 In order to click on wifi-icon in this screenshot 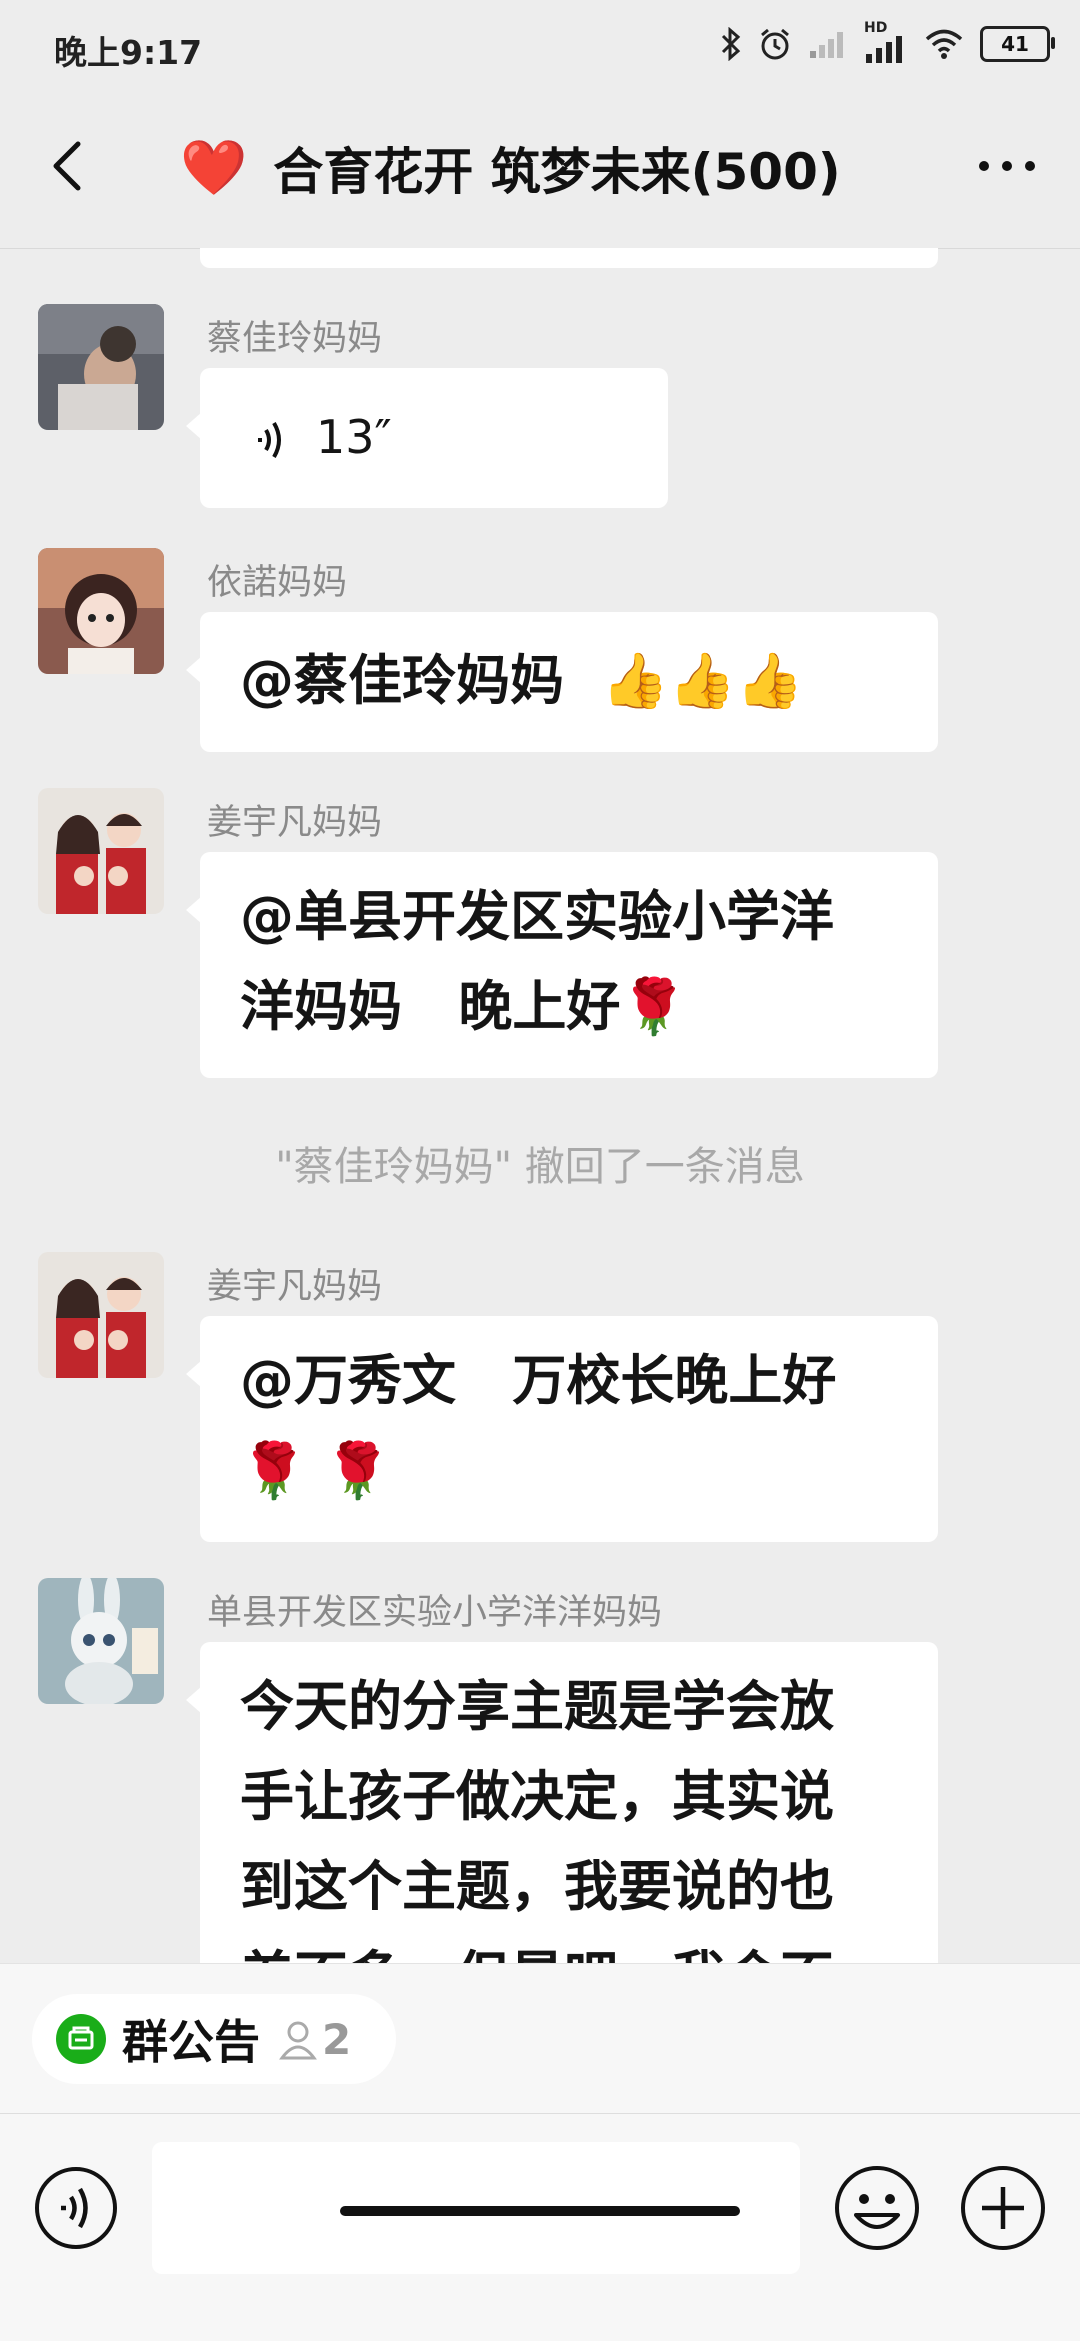, I will do `click(944, 44)`.